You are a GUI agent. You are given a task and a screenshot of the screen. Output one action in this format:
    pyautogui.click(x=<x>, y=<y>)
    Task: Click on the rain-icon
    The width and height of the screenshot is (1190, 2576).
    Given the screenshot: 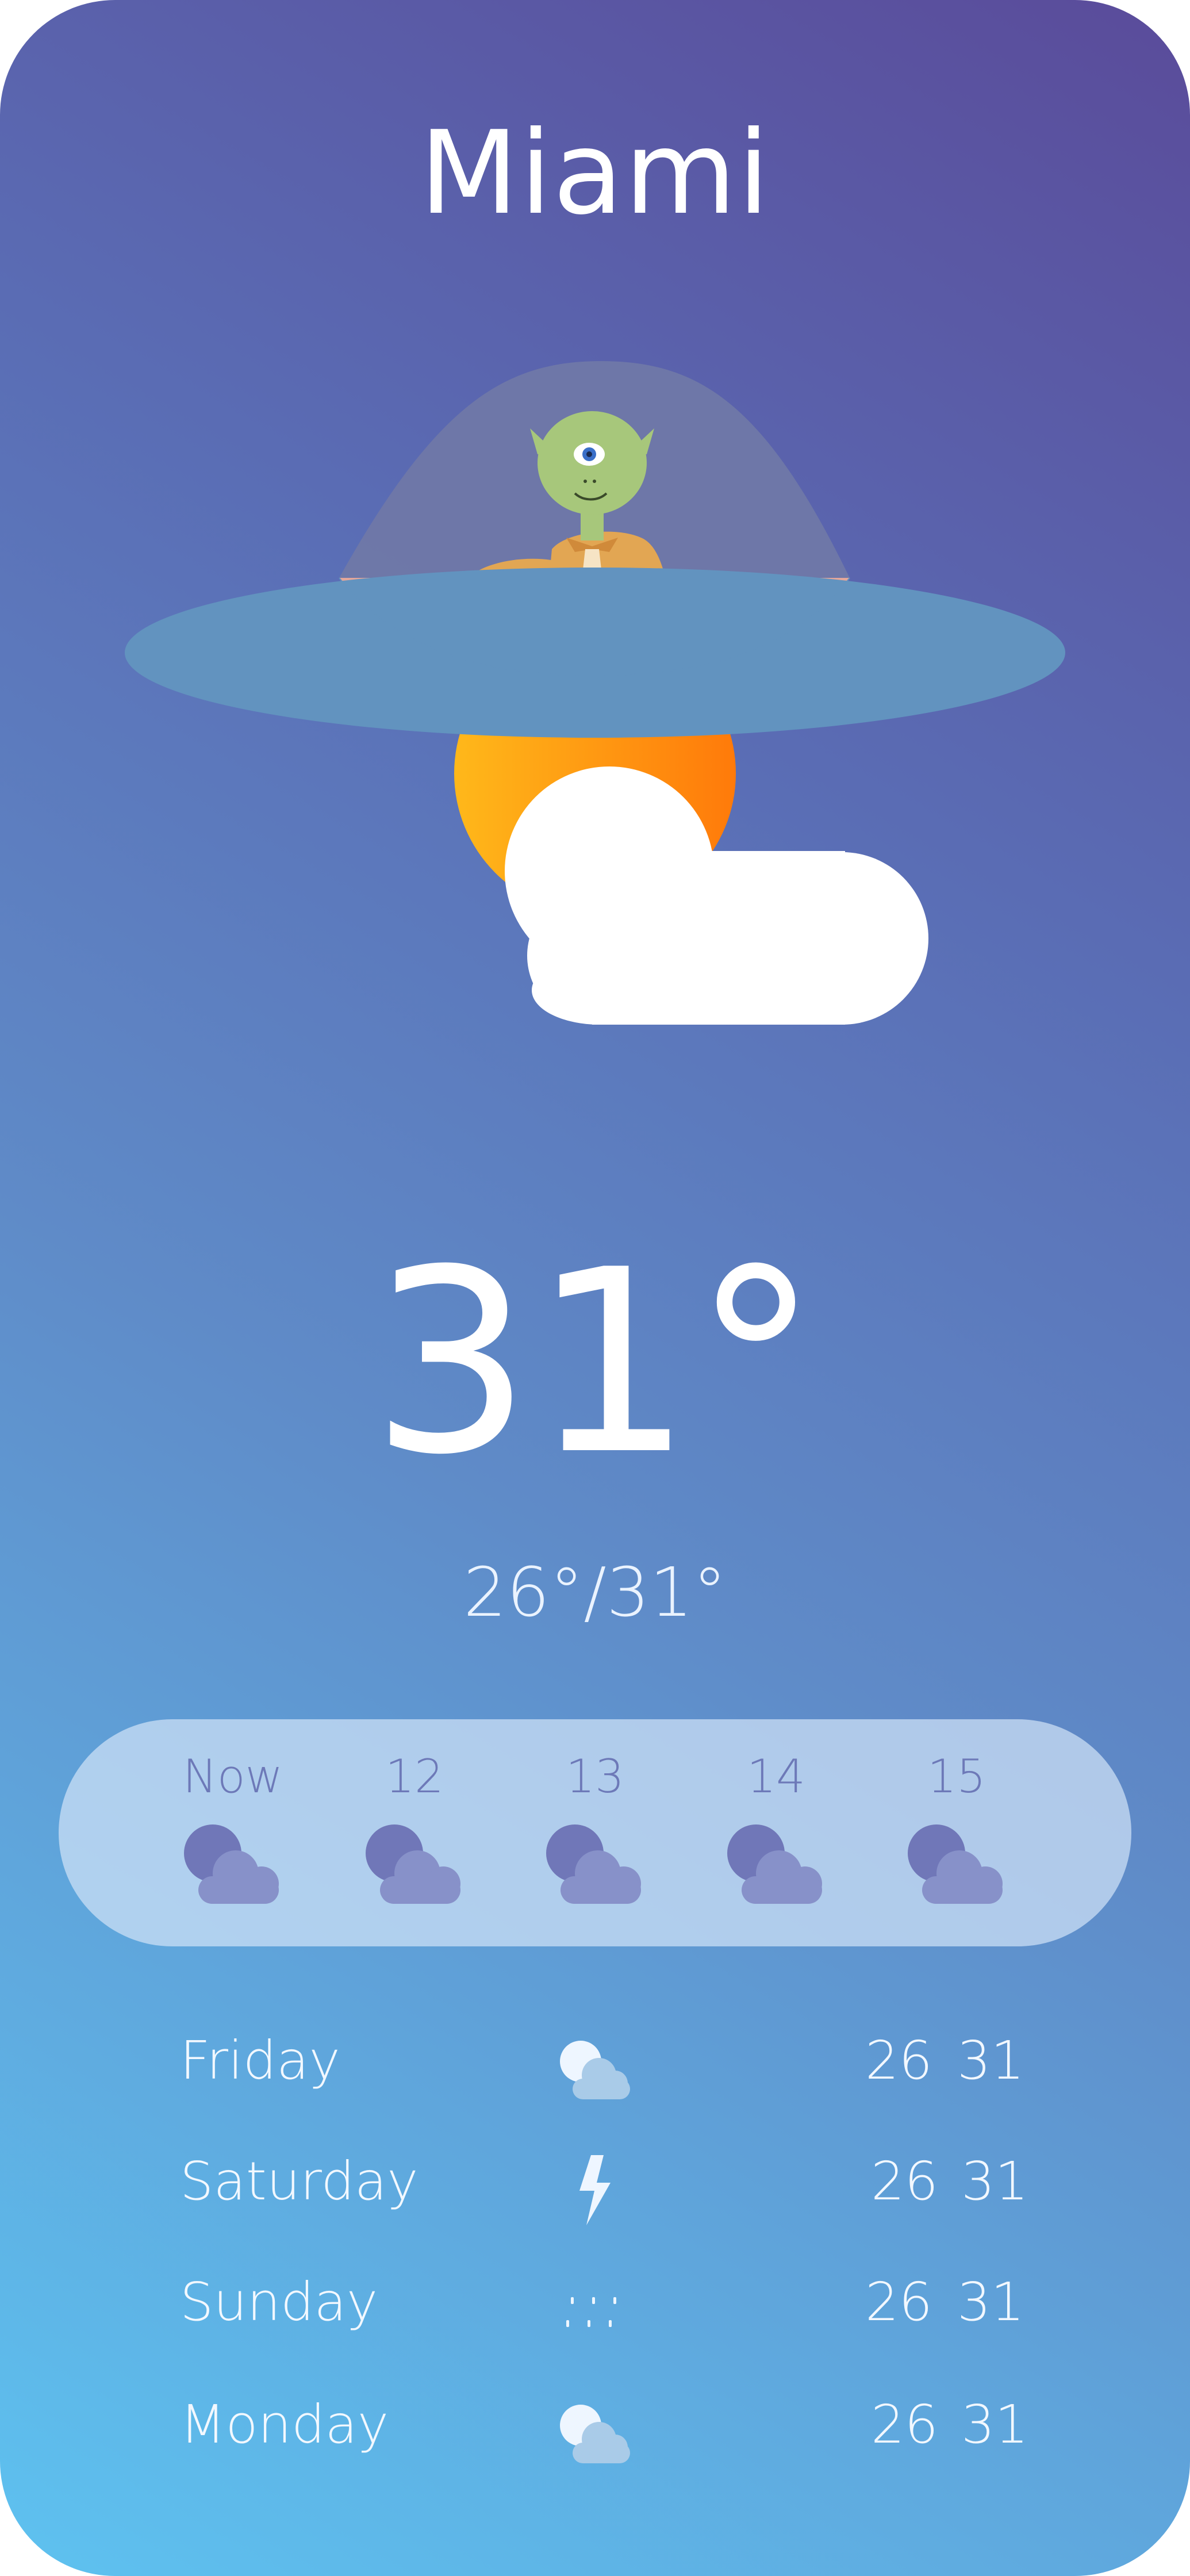 What is the action you would take?
    pyautogui.click(x=591, y=2312)
    